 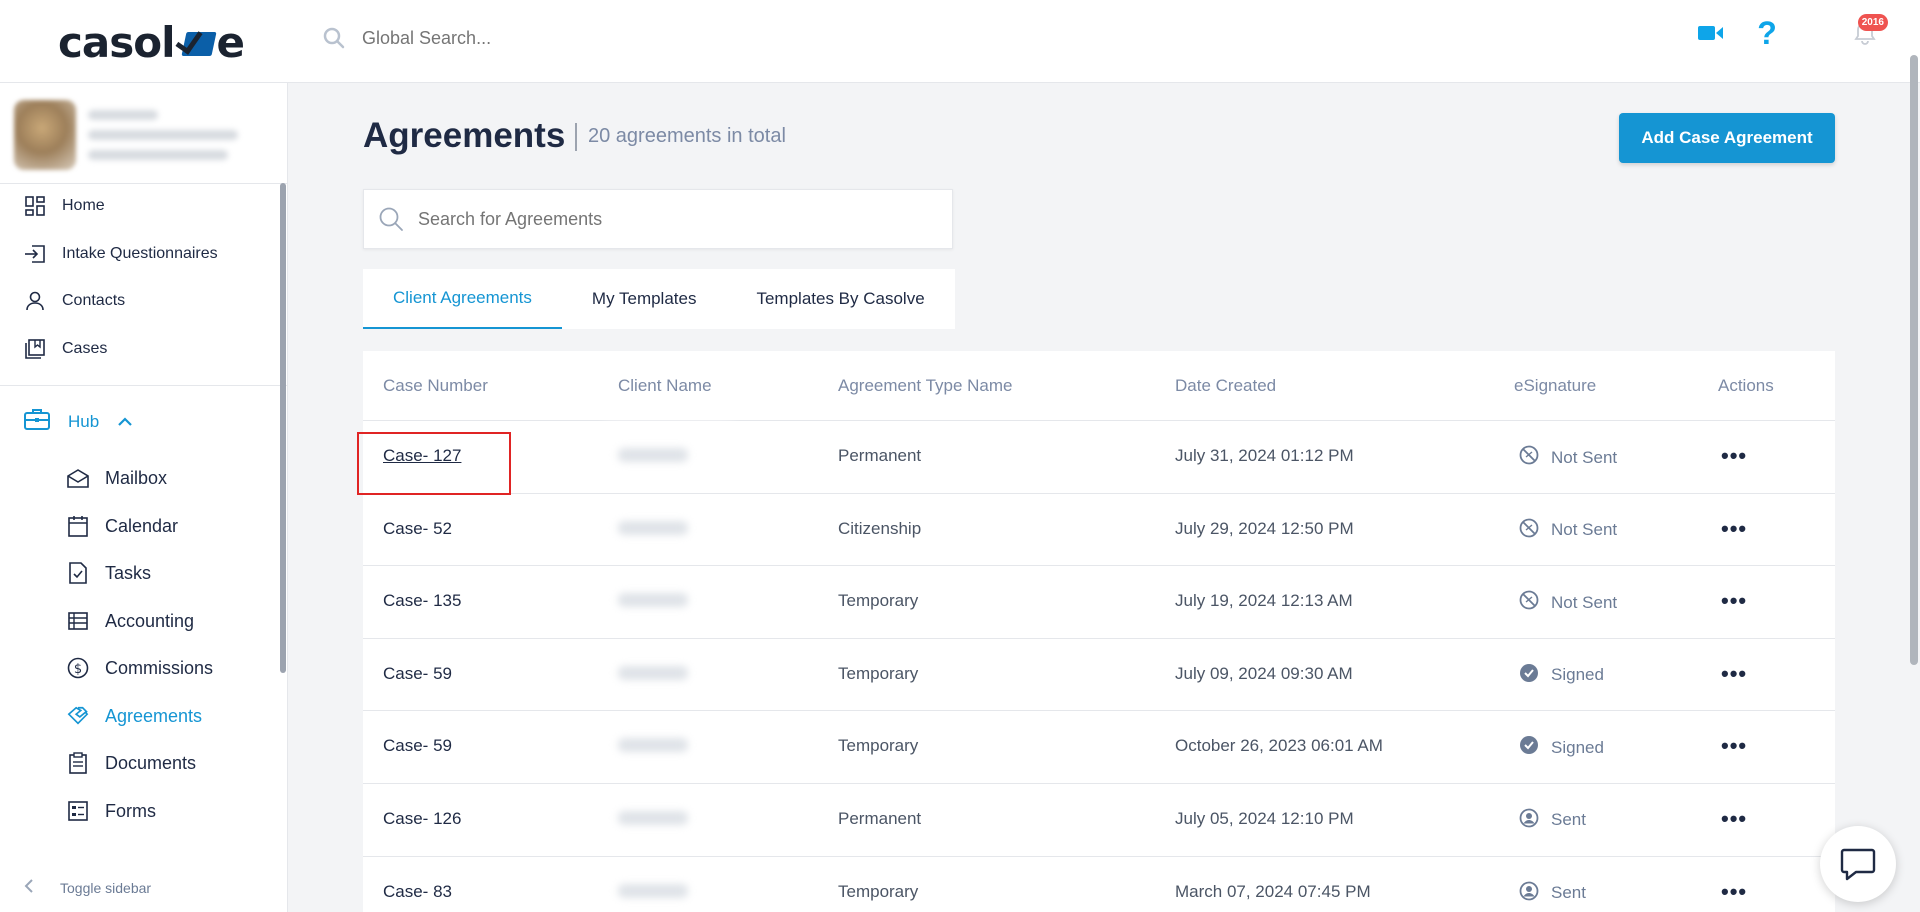 What do you see at coordinates (1711, 33) in the screenshot?
I see `video-icon` at bounding box center [1711, 33].